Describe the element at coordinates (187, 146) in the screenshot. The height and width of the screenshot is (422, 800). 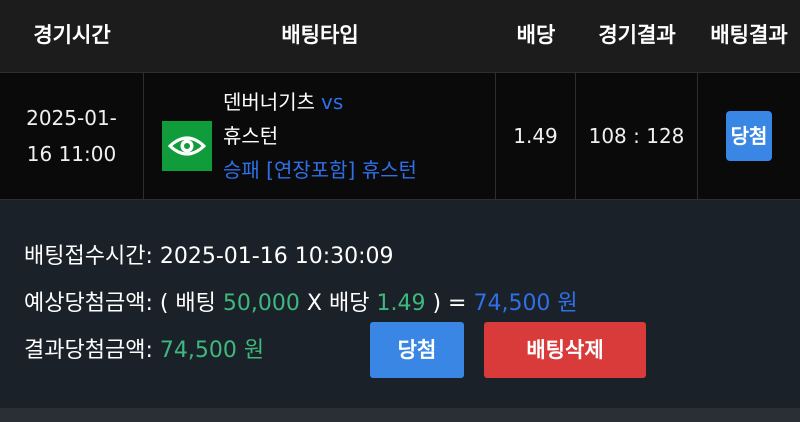
I see `eye-icon` at that location.